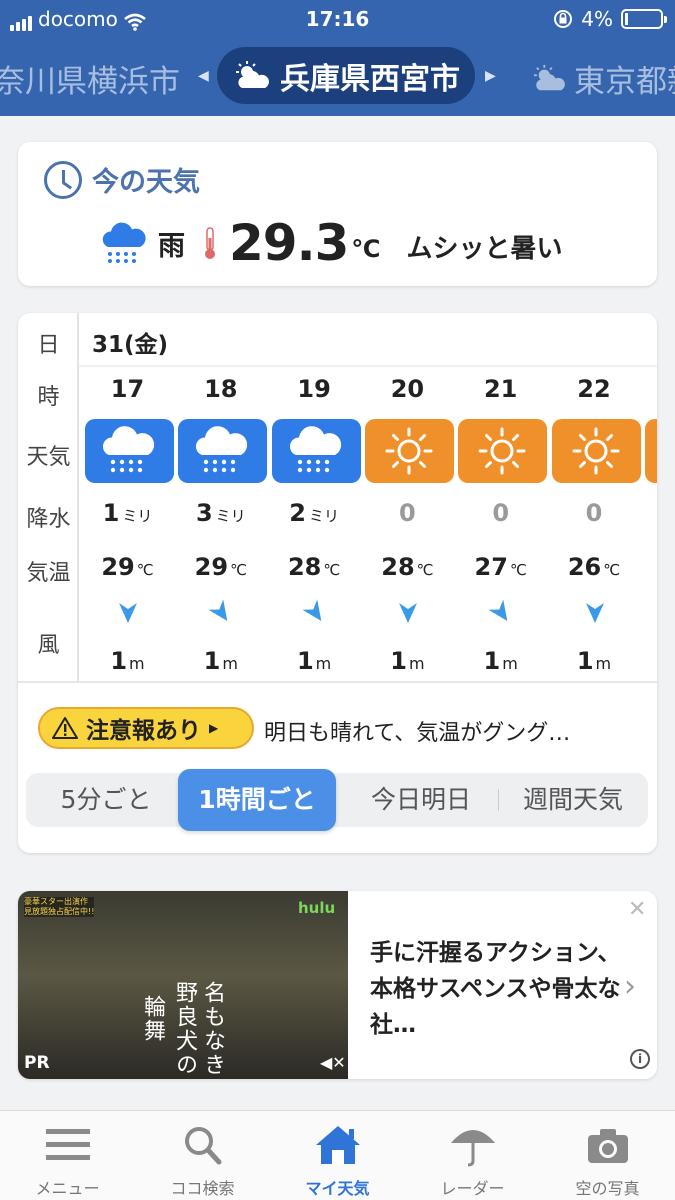 The width and height of the screenshot is (675, 1200). What do you see at coordinates (407, 498) in the screenshot?
I see `hour-column: 20 0 28 ℃ 1 m` at bounding box center [407, 498].